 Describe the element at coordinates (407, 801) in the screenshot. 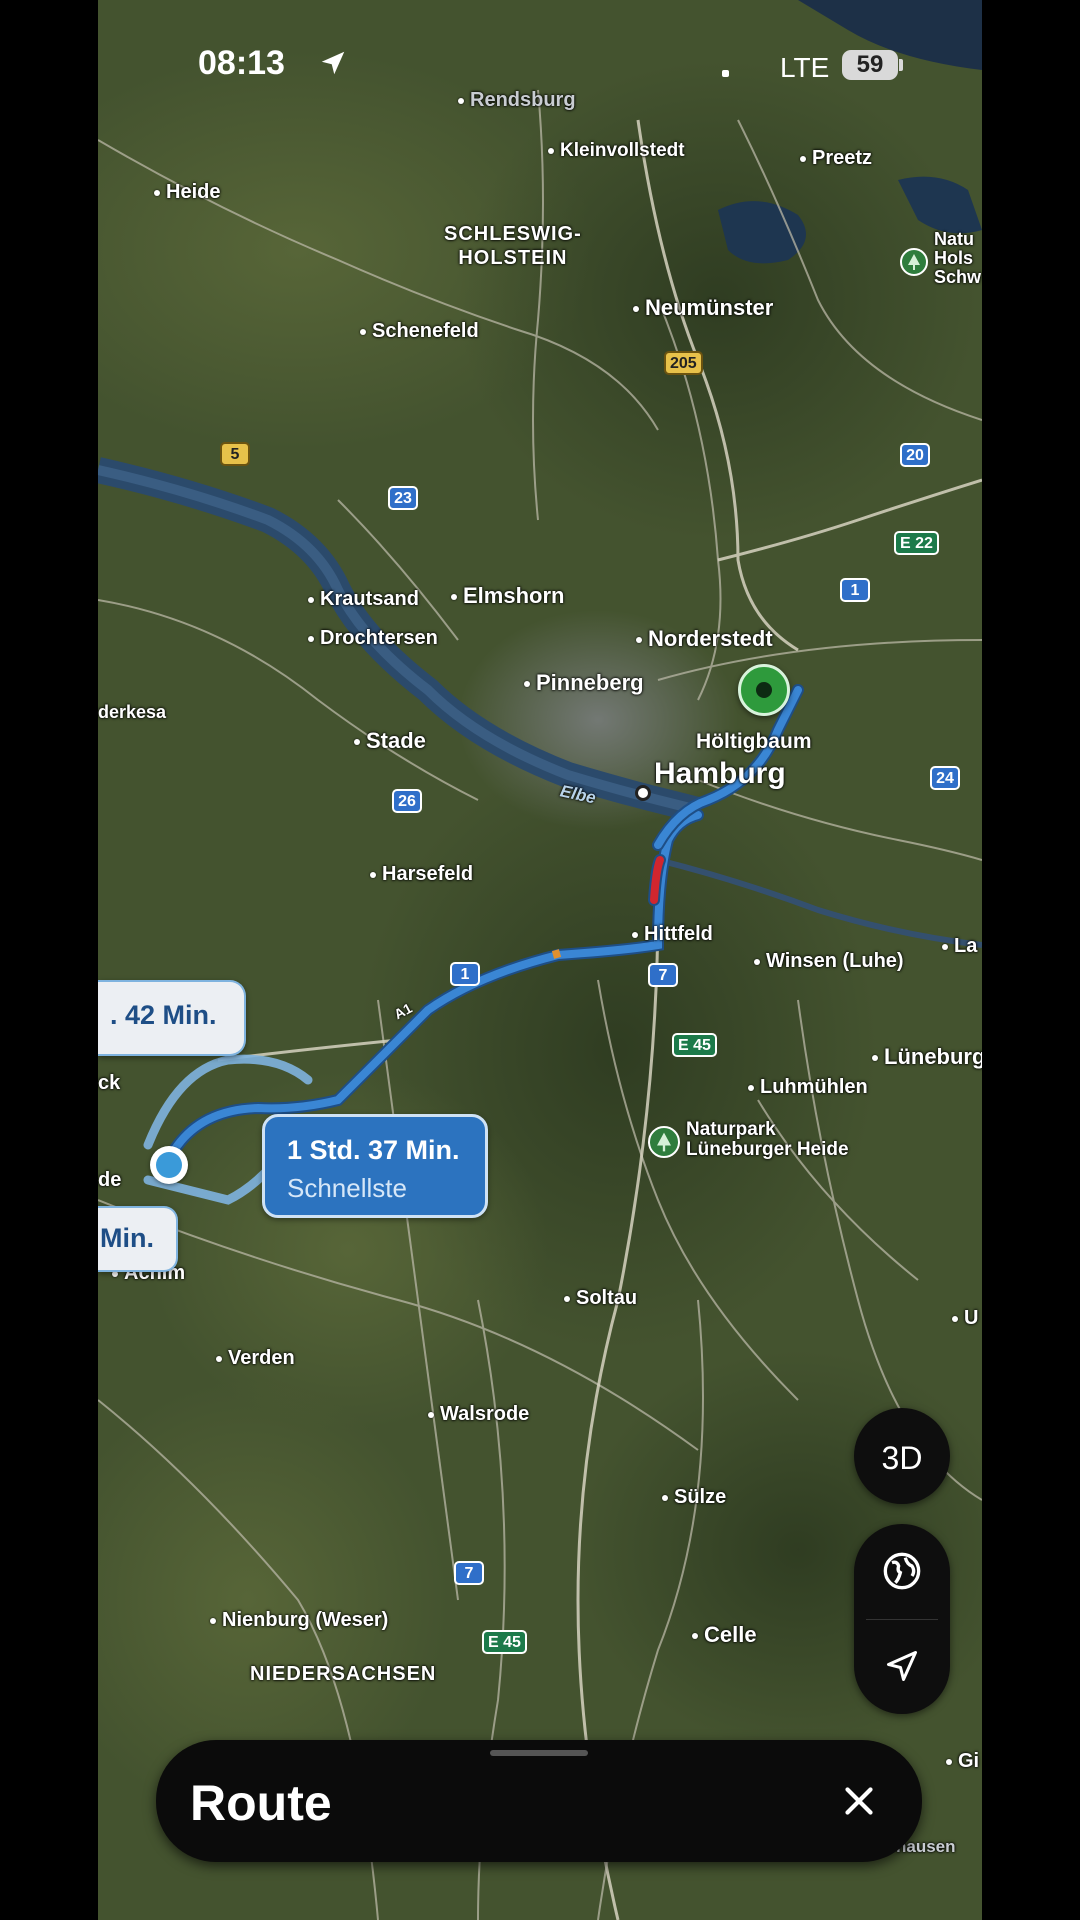

I see `road-shield: 26` at that location.